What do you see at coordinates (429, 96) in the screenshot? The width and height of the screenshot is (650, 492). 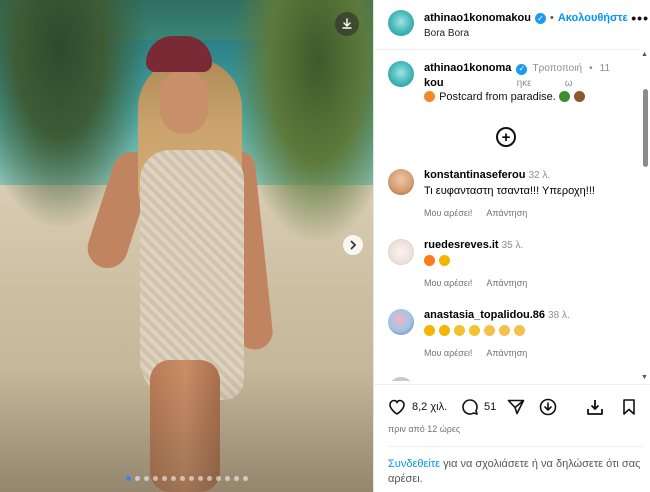 I see `mango-emoji-icon` at bounding box center [429, 96].